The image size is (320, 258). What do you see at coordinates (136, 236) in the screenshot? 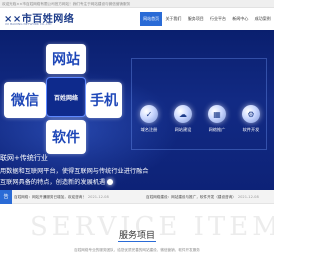
I see `services-title: 服务项目` at bounding box center [136, 236].